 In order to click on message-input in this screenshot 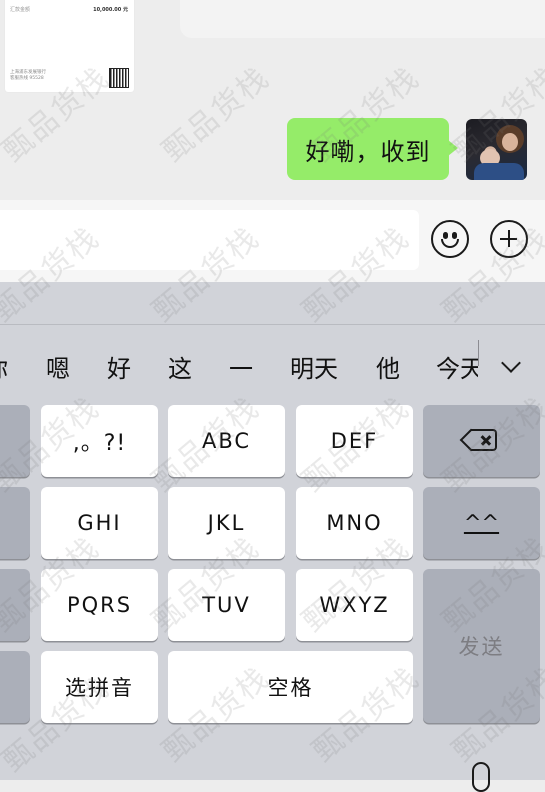, I will do `click(209, 240)`.